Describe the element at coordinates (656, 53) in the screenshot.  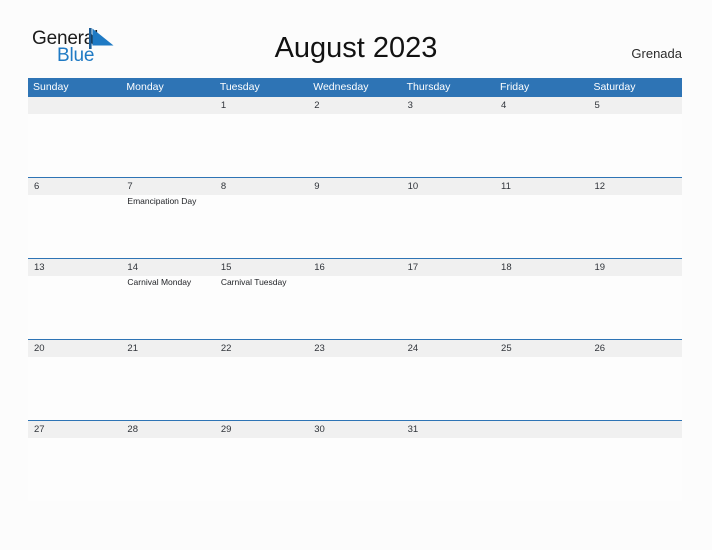
I see `region-label: Grenada` at that location.